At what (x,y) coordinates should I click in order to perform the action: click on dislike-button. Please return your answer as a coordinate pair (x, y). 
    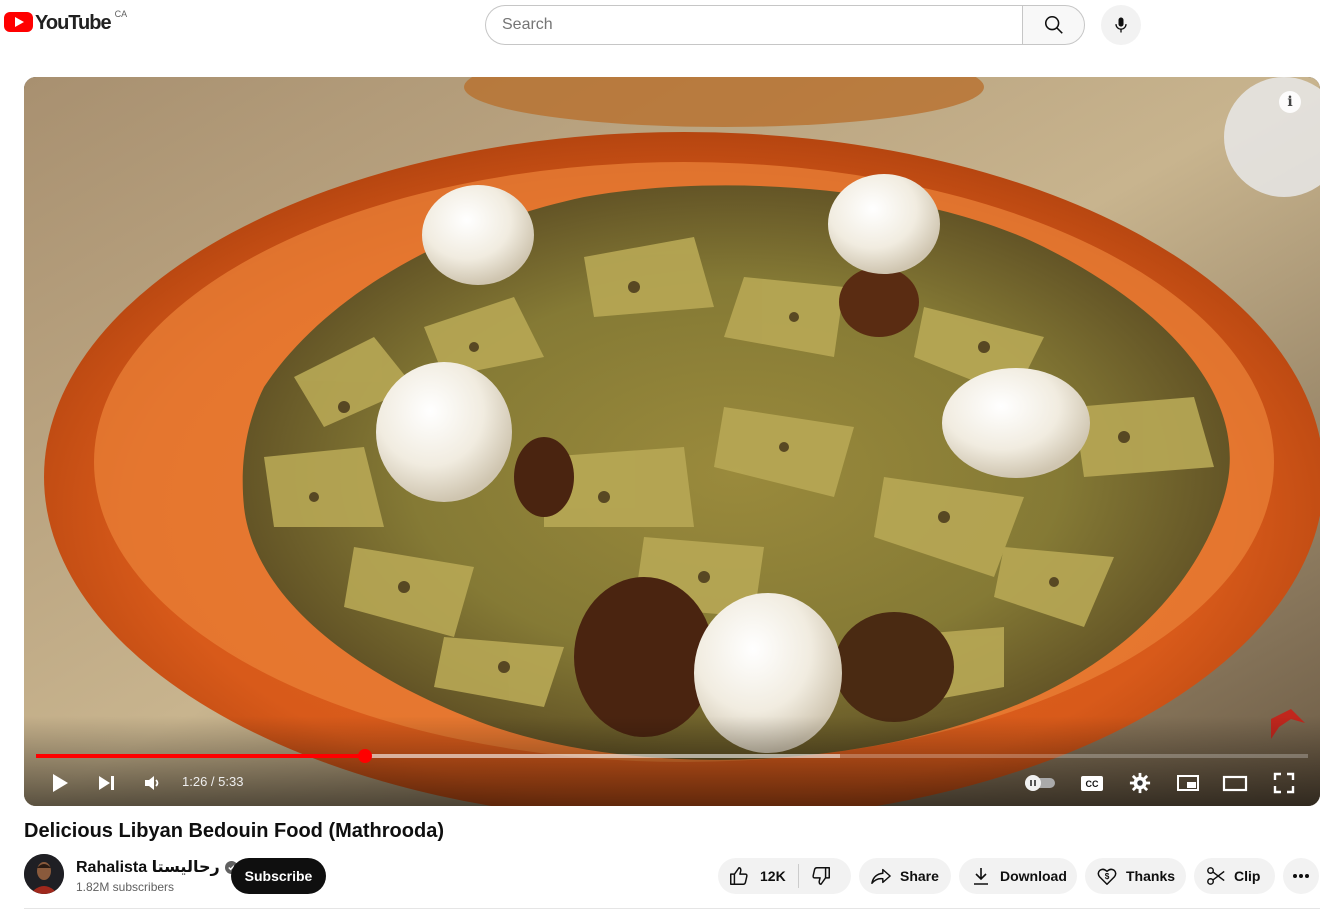
    Looking at the image, I should click on (815, 876).